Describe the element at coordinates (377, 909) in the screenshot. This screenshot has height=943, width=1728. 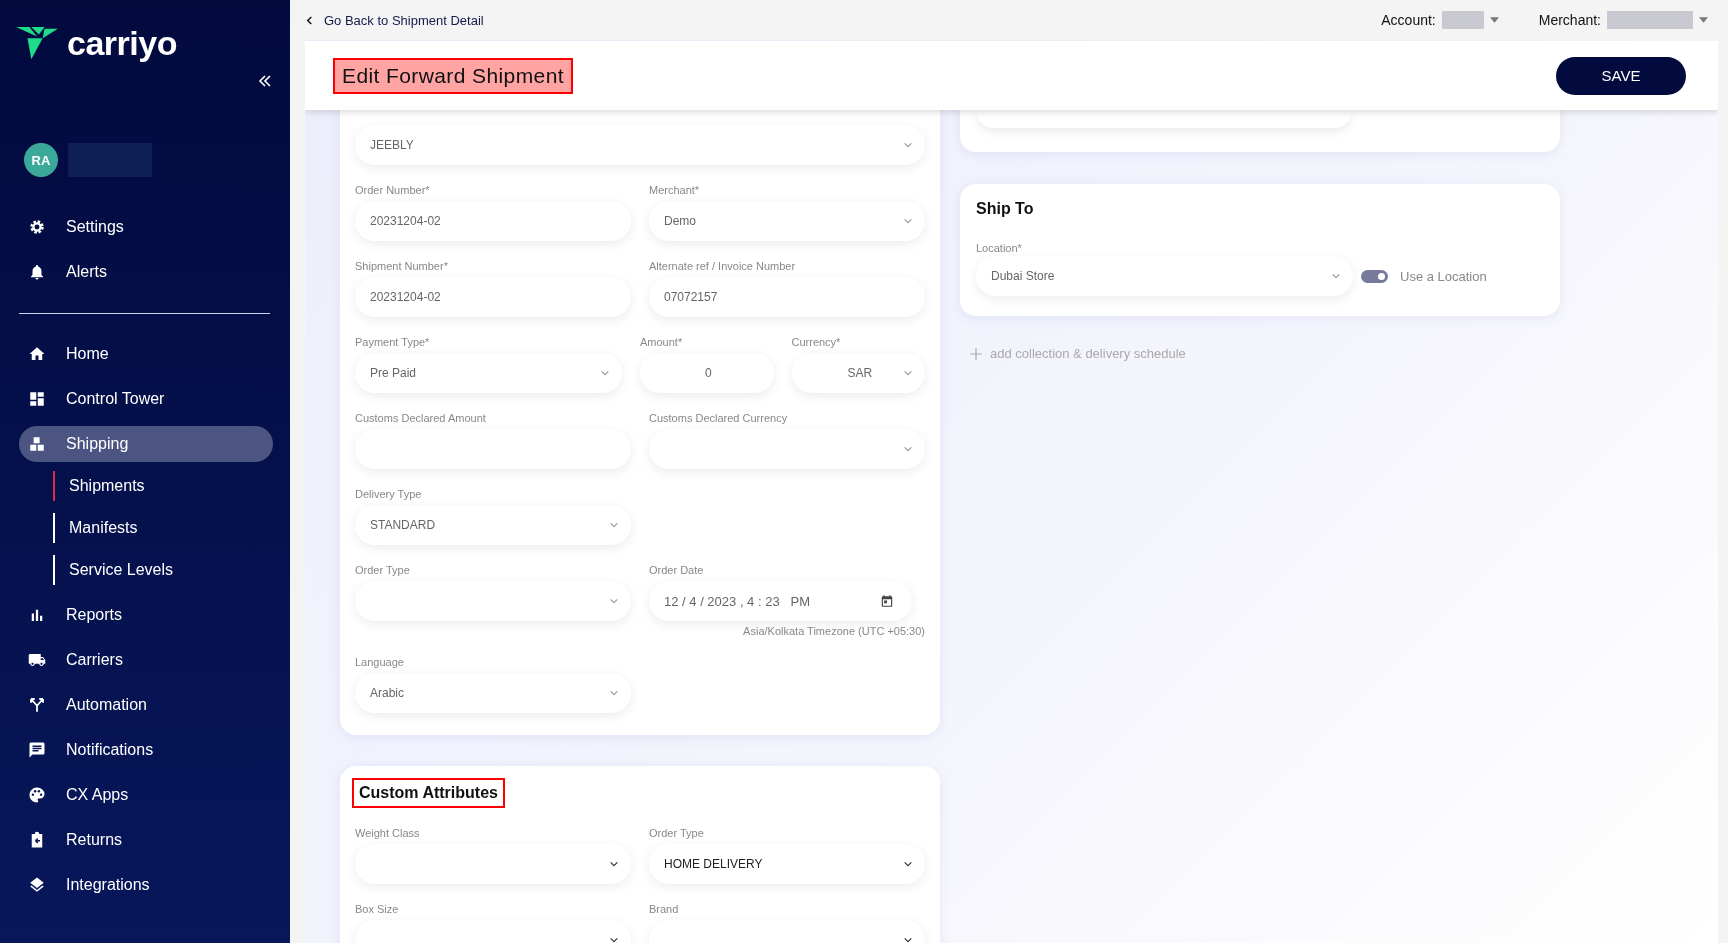
I see `field-label: Box Size` at that location.